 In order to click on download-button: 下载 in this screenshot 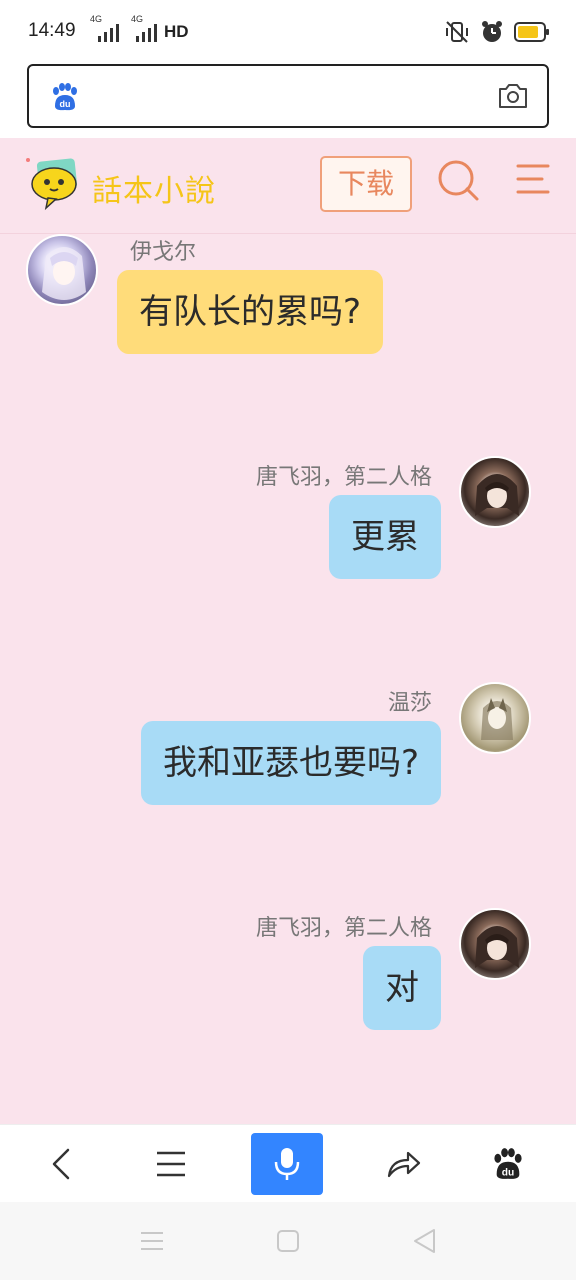, I will do `click(366, 184)`.